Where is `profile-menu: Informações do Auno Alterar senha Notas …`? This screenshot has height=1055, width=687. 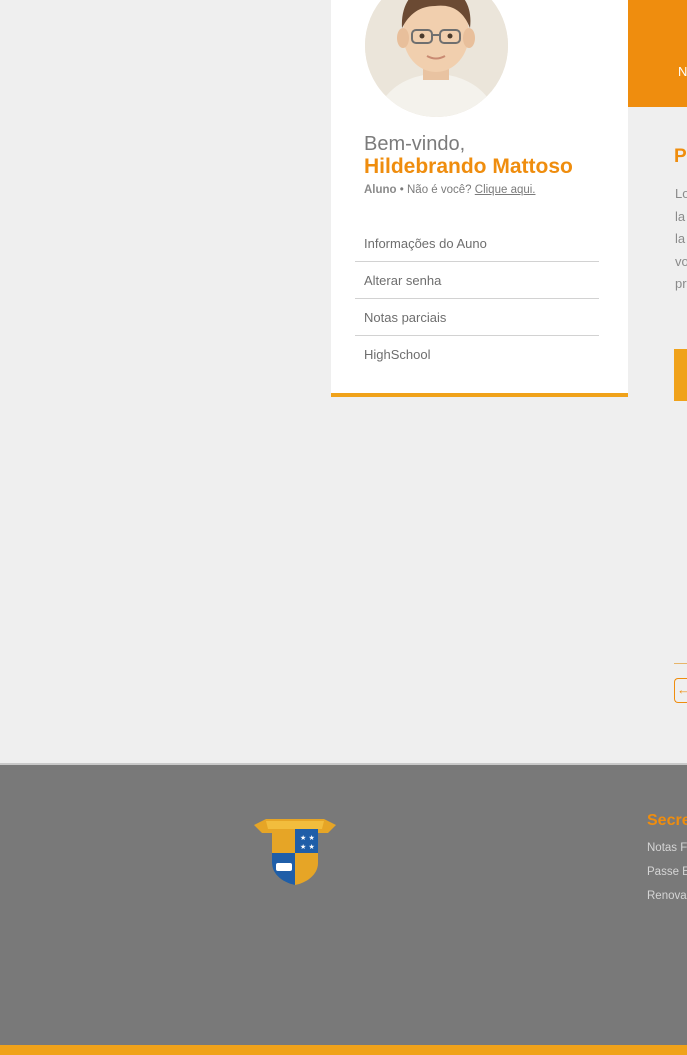
profile-menu: Informações do Auno Alterar senha Notas … is located at coordinates (477, 299).